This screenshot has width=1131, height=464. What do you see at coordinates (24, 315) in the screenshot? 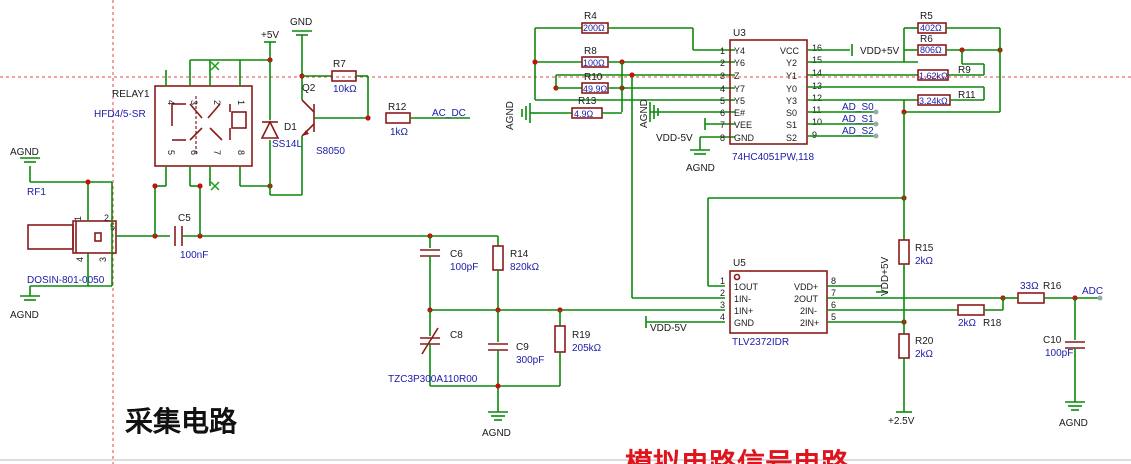
I see `agnd-label-2: AGND` at bounding box center [24, 315].